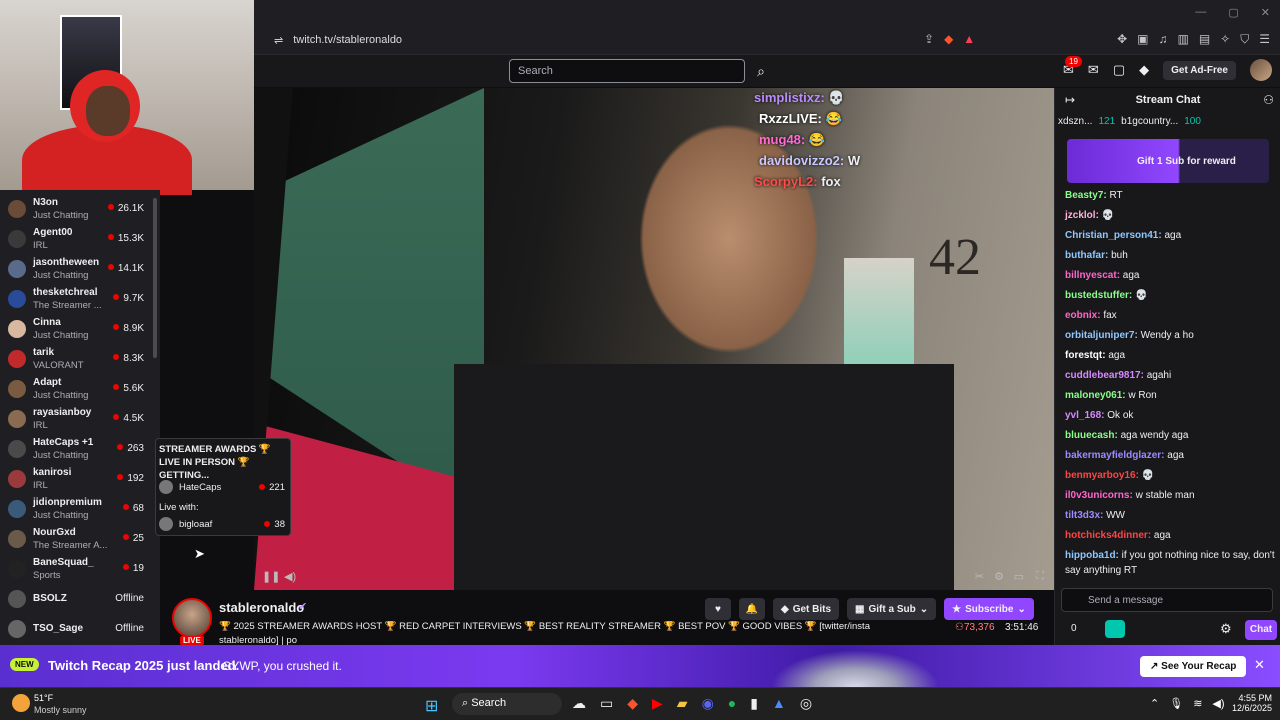 This screenshot has height=720, width=1280. I want to click on windows-start-icon: ⊞, so click(431, 706).